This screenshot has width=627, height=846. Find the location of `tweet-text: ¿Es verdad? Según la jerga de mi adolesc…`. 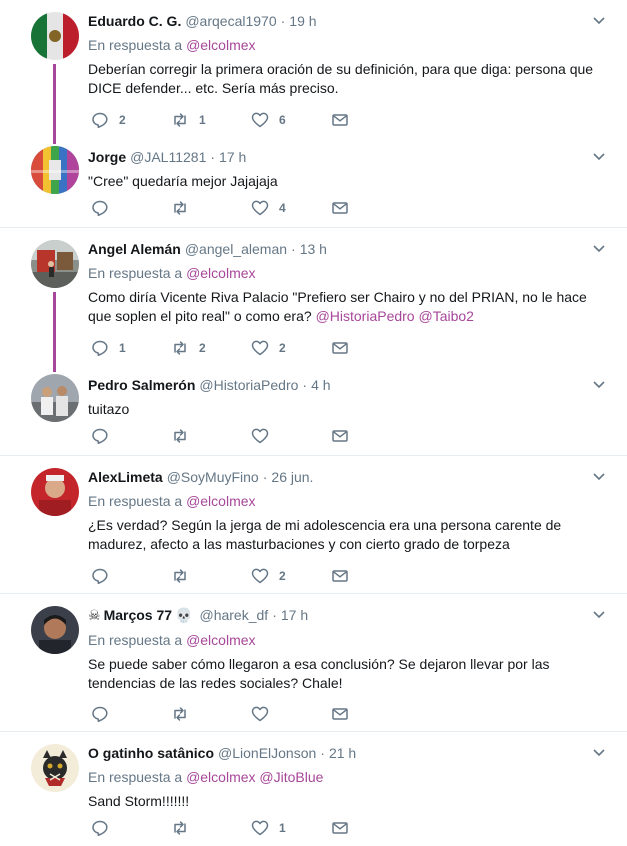

tweet-text: ¿Es verdad? Según la jerga de mi adolesc… is located at coordinates (347, 535).